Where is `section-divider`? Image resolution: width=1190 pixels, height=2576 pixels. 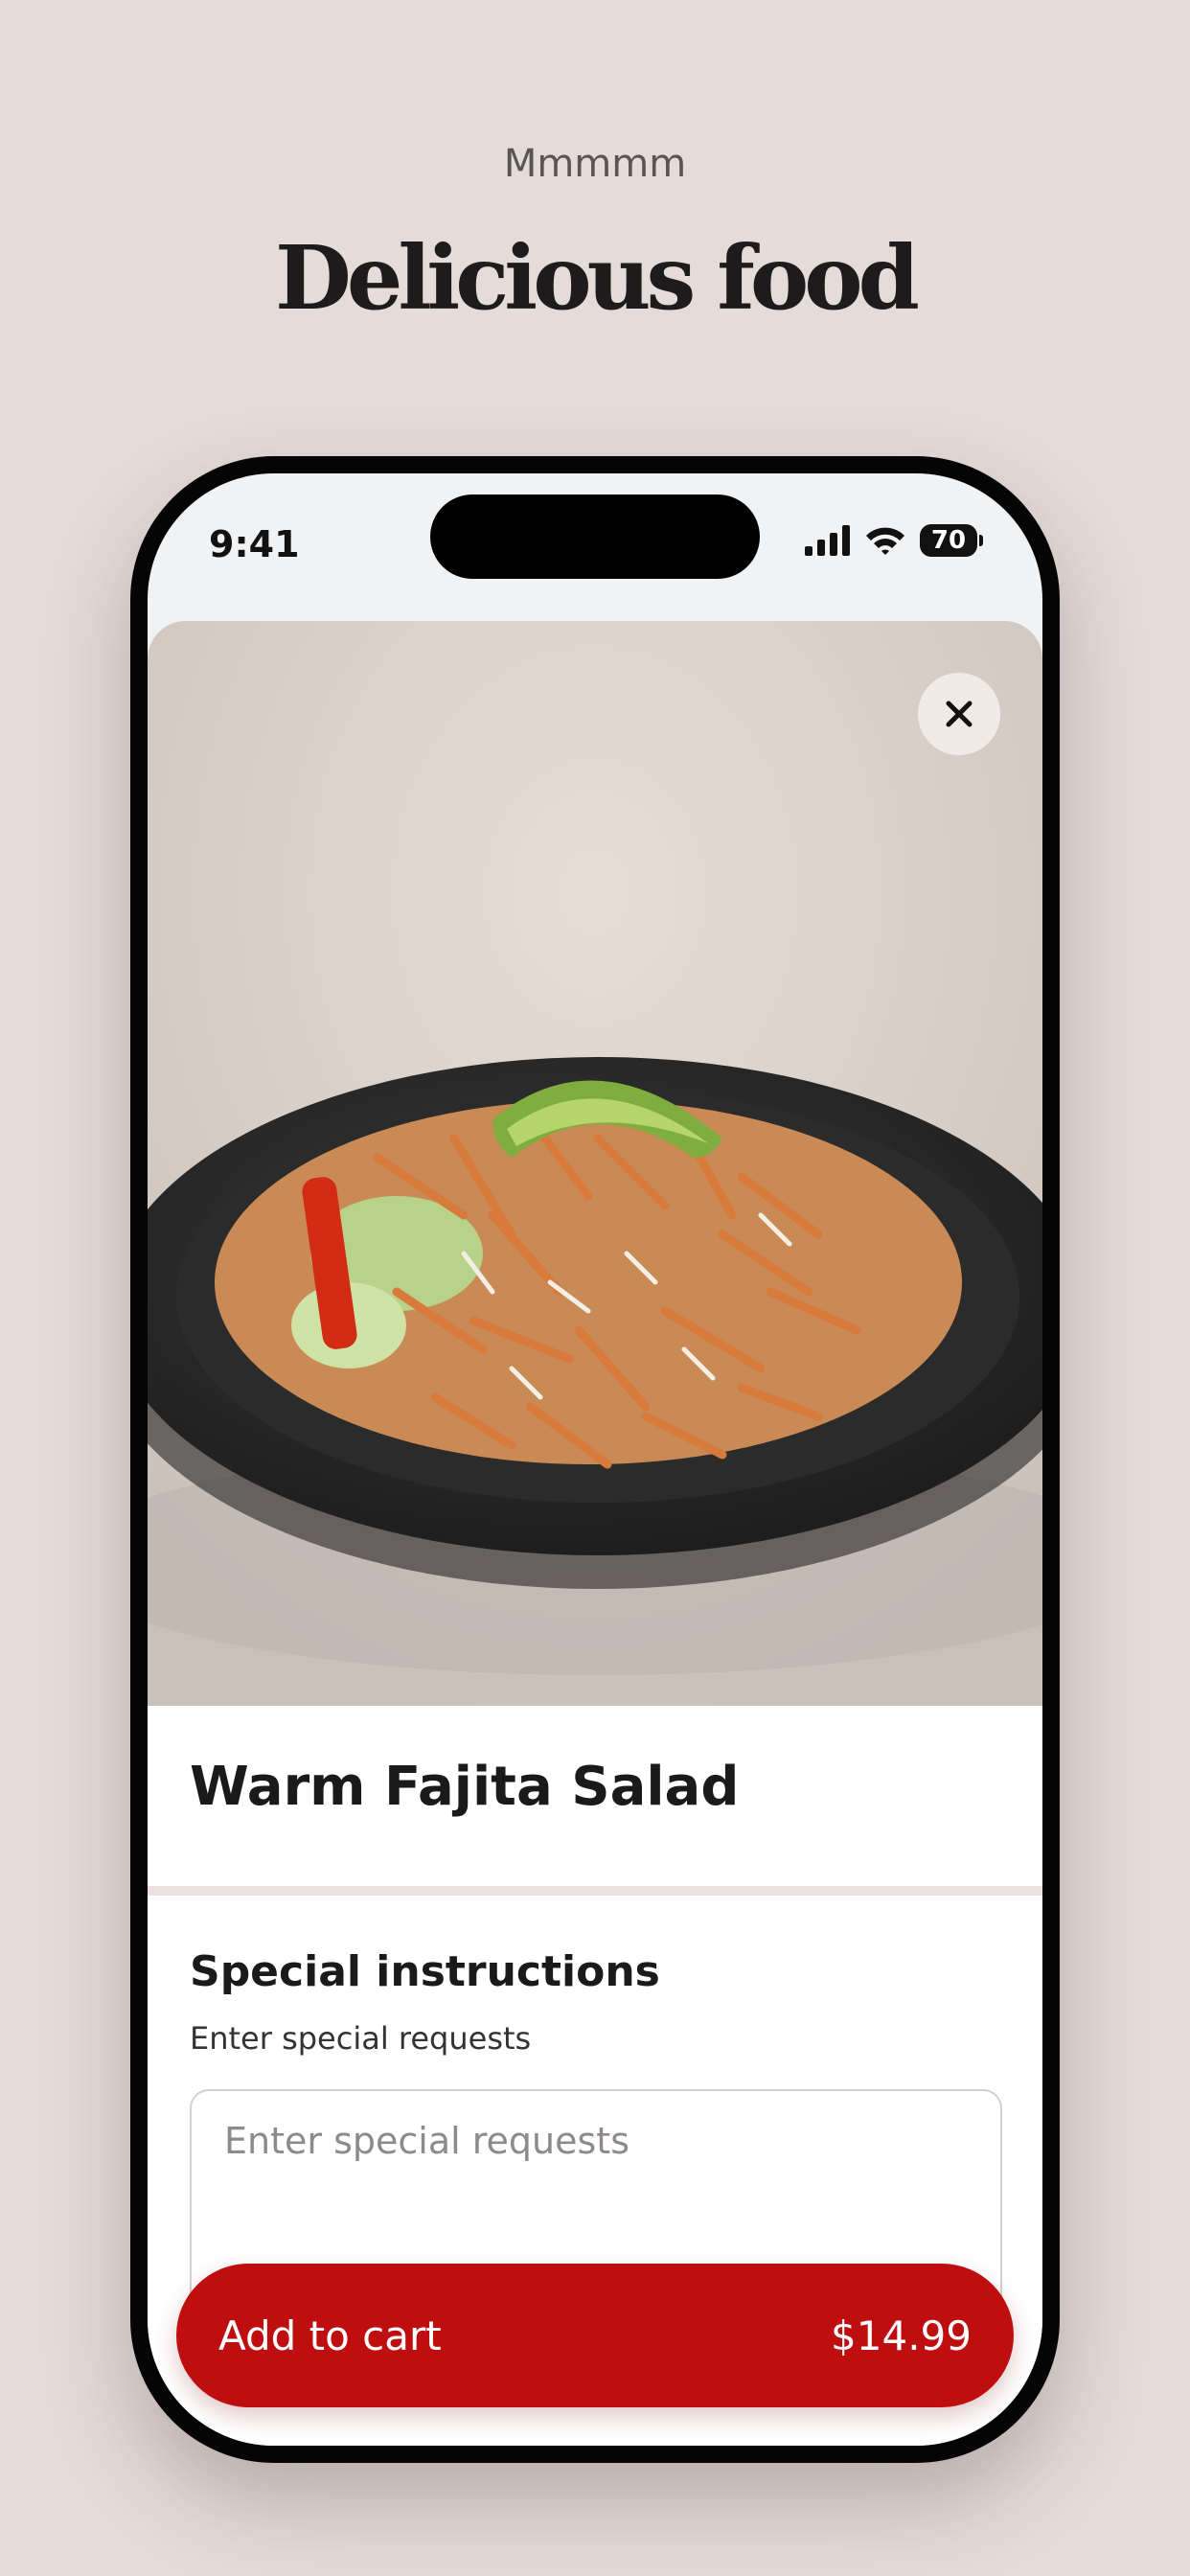 section-divider is located at coordinates (595, 1891).